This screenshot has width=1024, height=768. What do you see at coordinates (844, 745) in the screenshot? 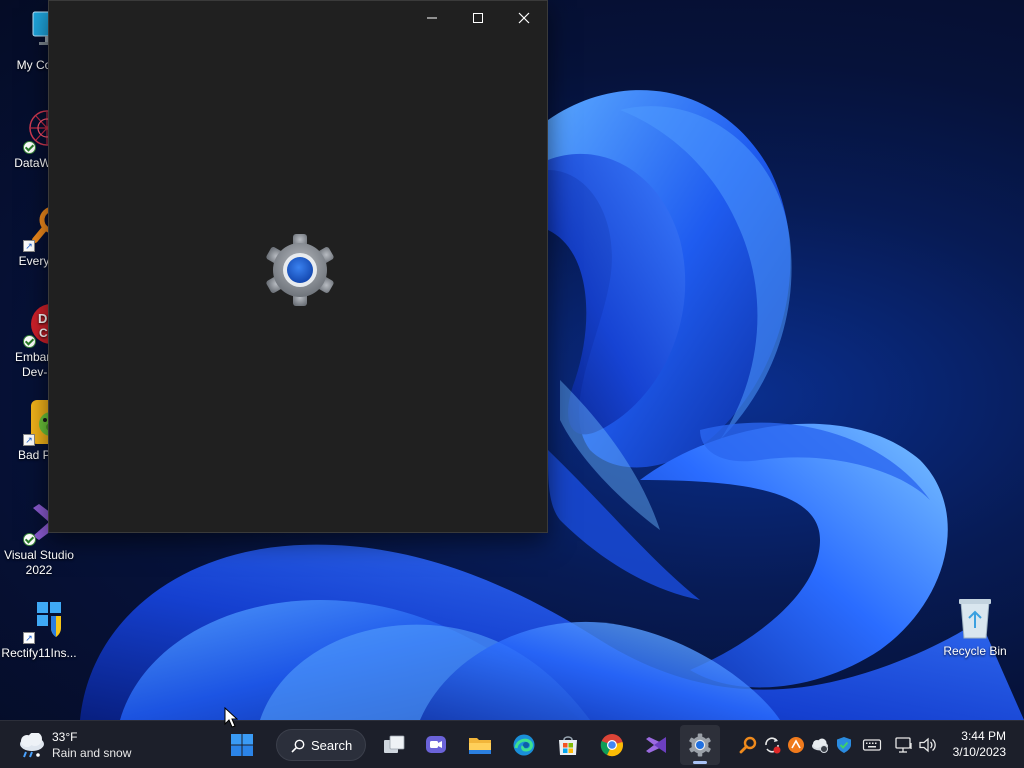
I see `defender-shield-icon` at bounding box center [844, 745].